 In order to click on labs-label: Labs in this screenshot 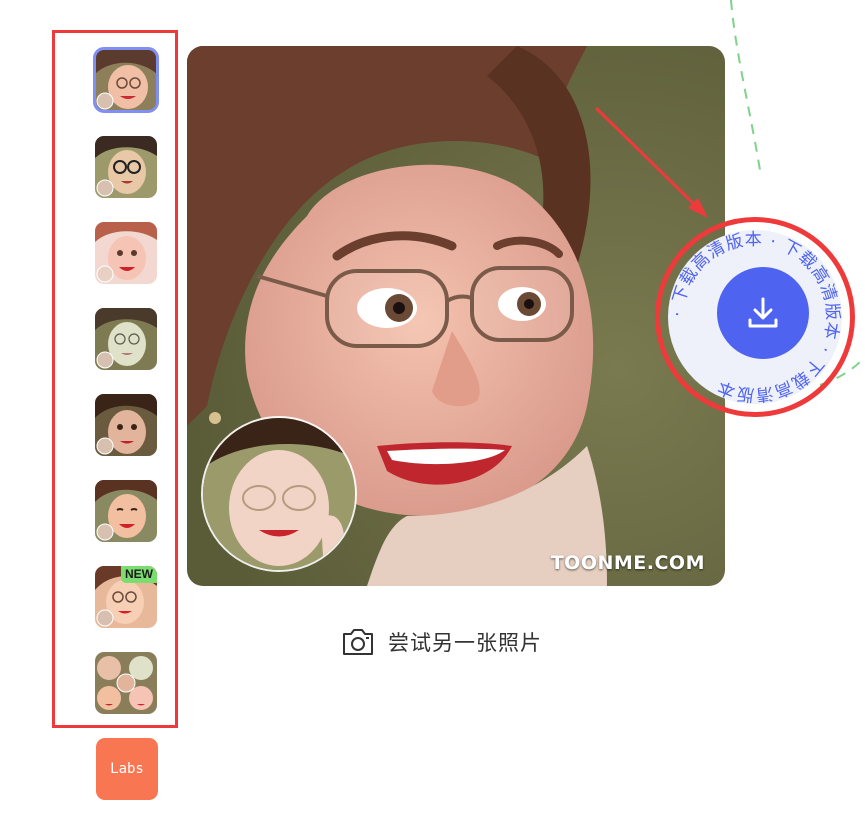, I will do `click(127, 769)`.